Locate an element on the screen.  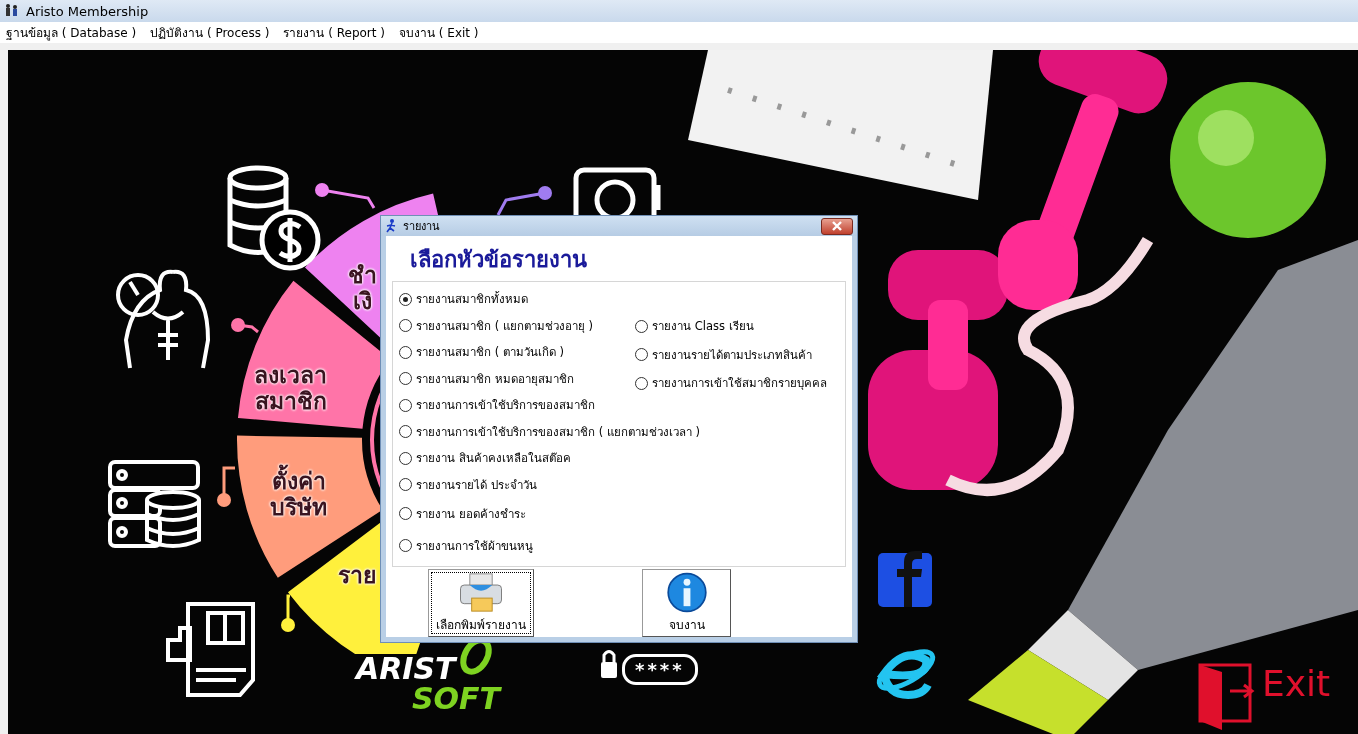
wheel-label: สมาชิก is located at coordinates (290, 401).